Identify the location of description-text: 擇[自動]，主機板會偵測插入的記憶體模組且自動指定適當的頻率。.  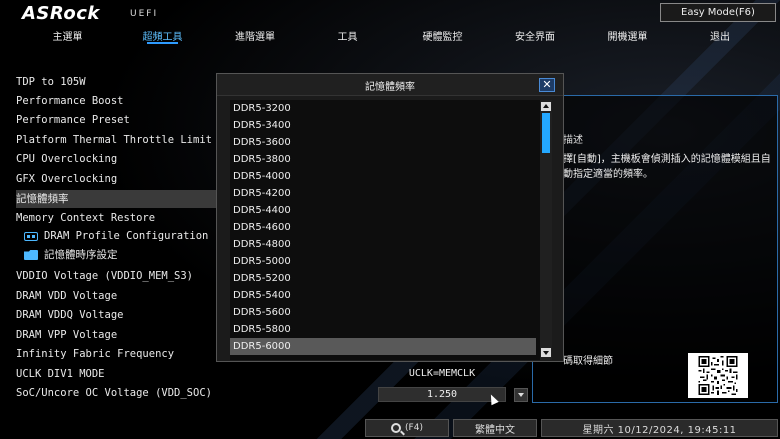
(667, 167).